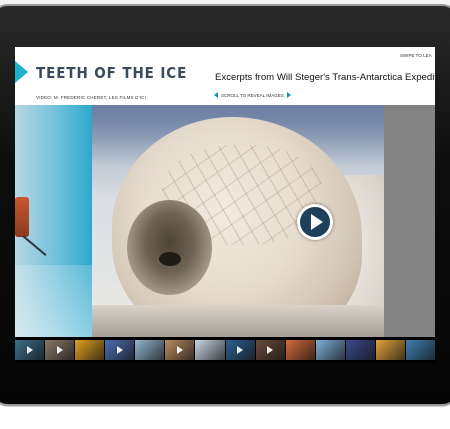  Describe the element at coordinates (170, 259) in the screenshot. I see `dog-nose` at that location.